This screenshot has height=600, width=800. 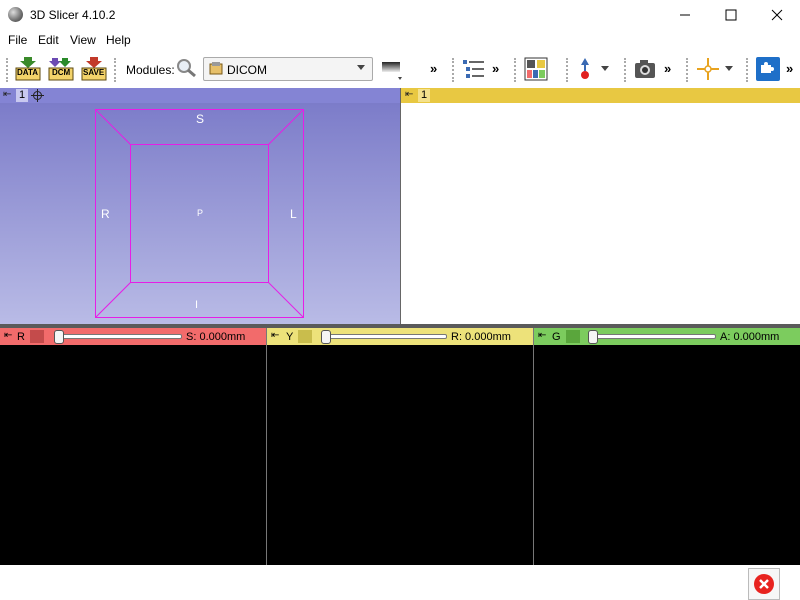 I want to click on camera-icon, so click(x=645, y=69).